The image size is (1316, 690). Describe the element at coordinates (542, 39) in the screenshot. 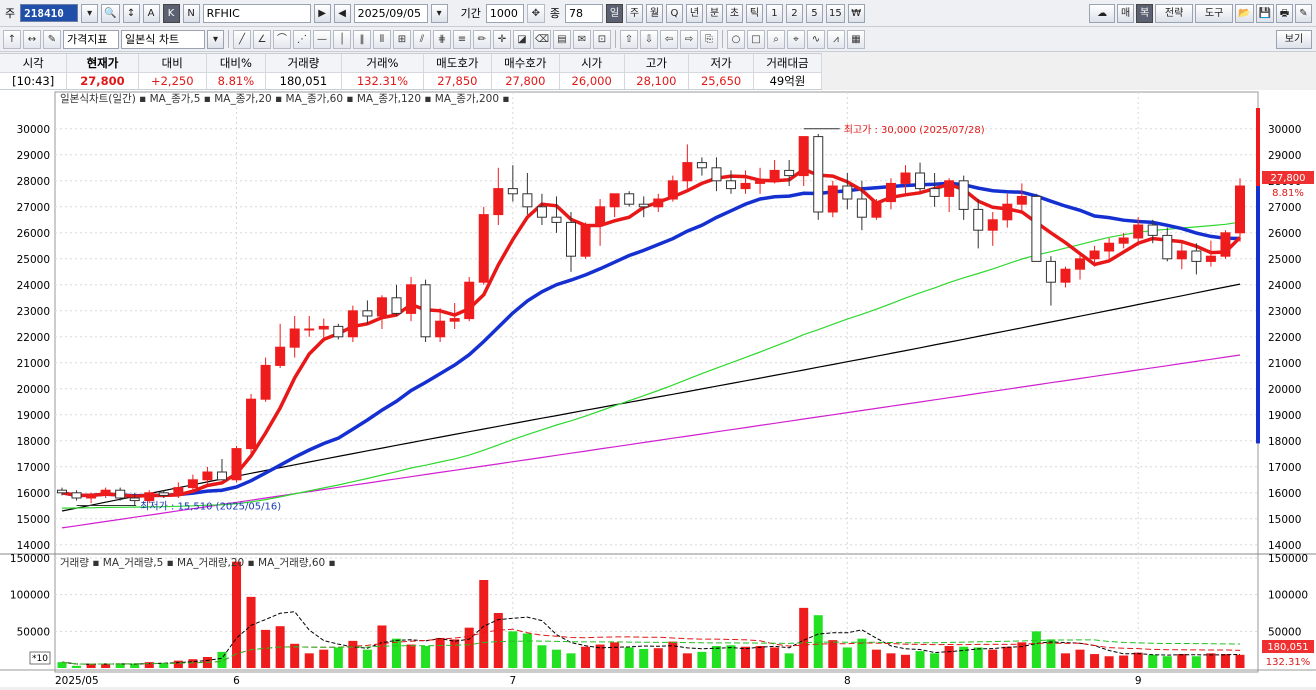

I see `eraser-icon: ⌫` at that location.